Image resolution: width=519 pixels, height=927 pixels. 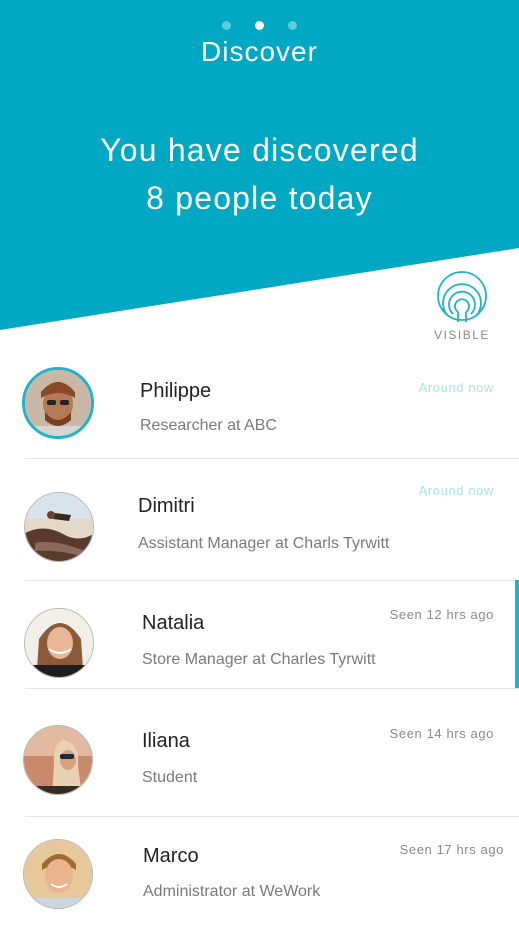 What do you see at coordinates (259, 174) in the screenshot?
I see `discovery-summary: You have discovered 8 people today` at bounding box center [259, 174].